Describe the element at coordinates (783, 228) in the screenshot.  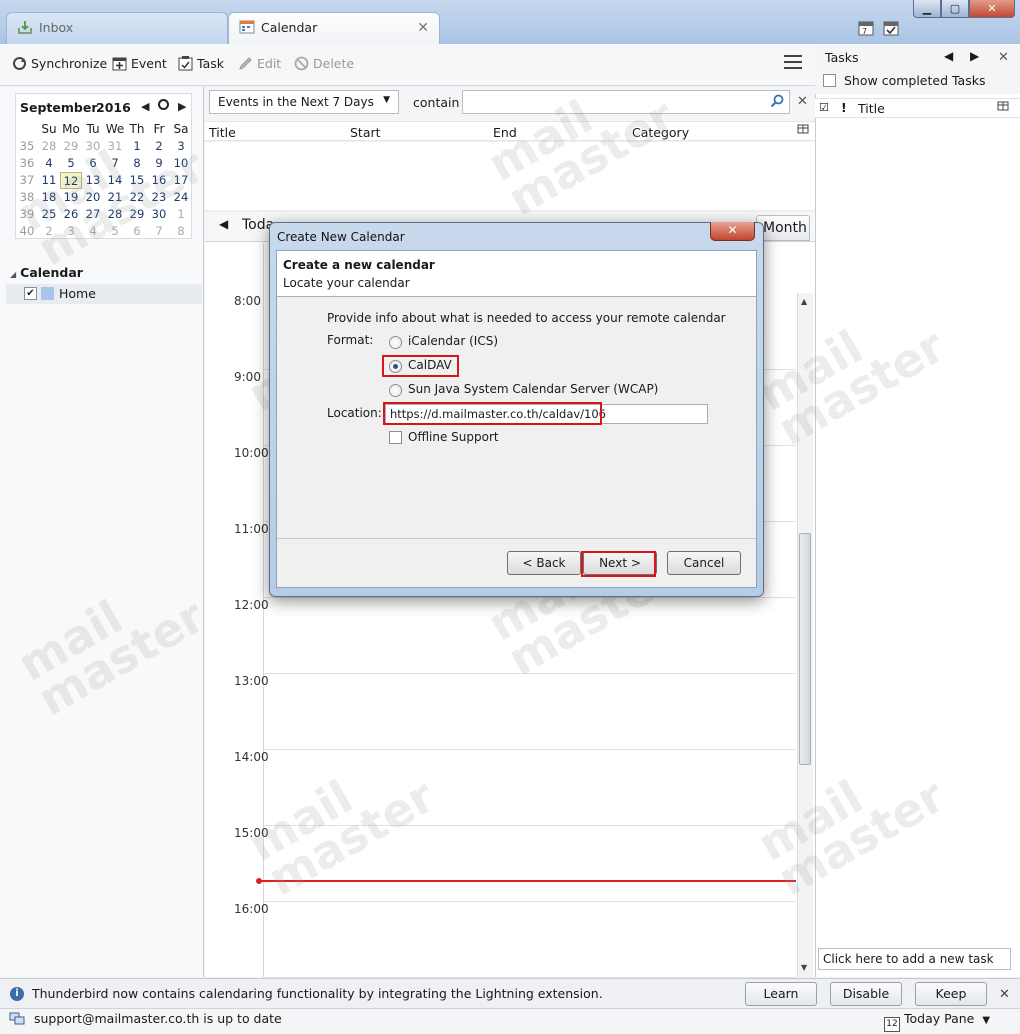
I see `tab-month: Month` at that location.